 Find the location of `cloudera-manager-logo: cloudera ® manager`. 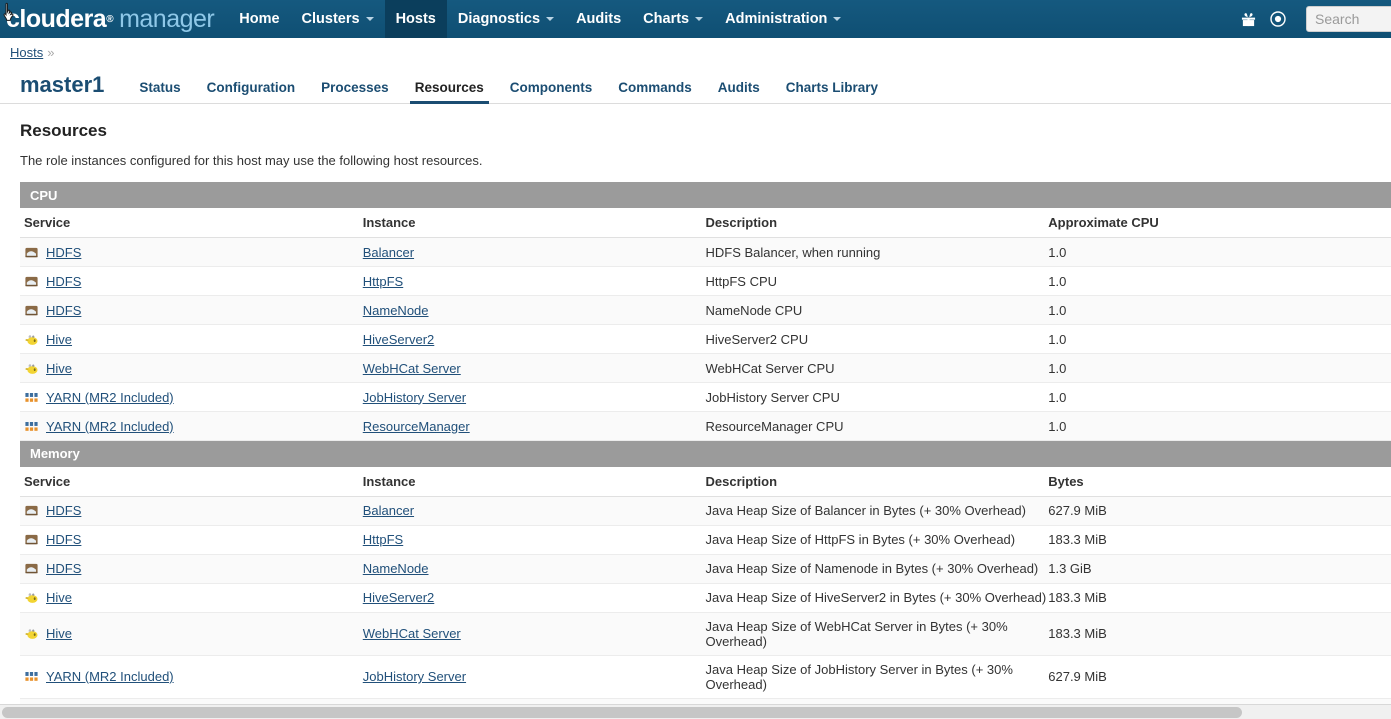

cloudera-manager-logo: cloudera ® manager is located at coordinates (114, 19).